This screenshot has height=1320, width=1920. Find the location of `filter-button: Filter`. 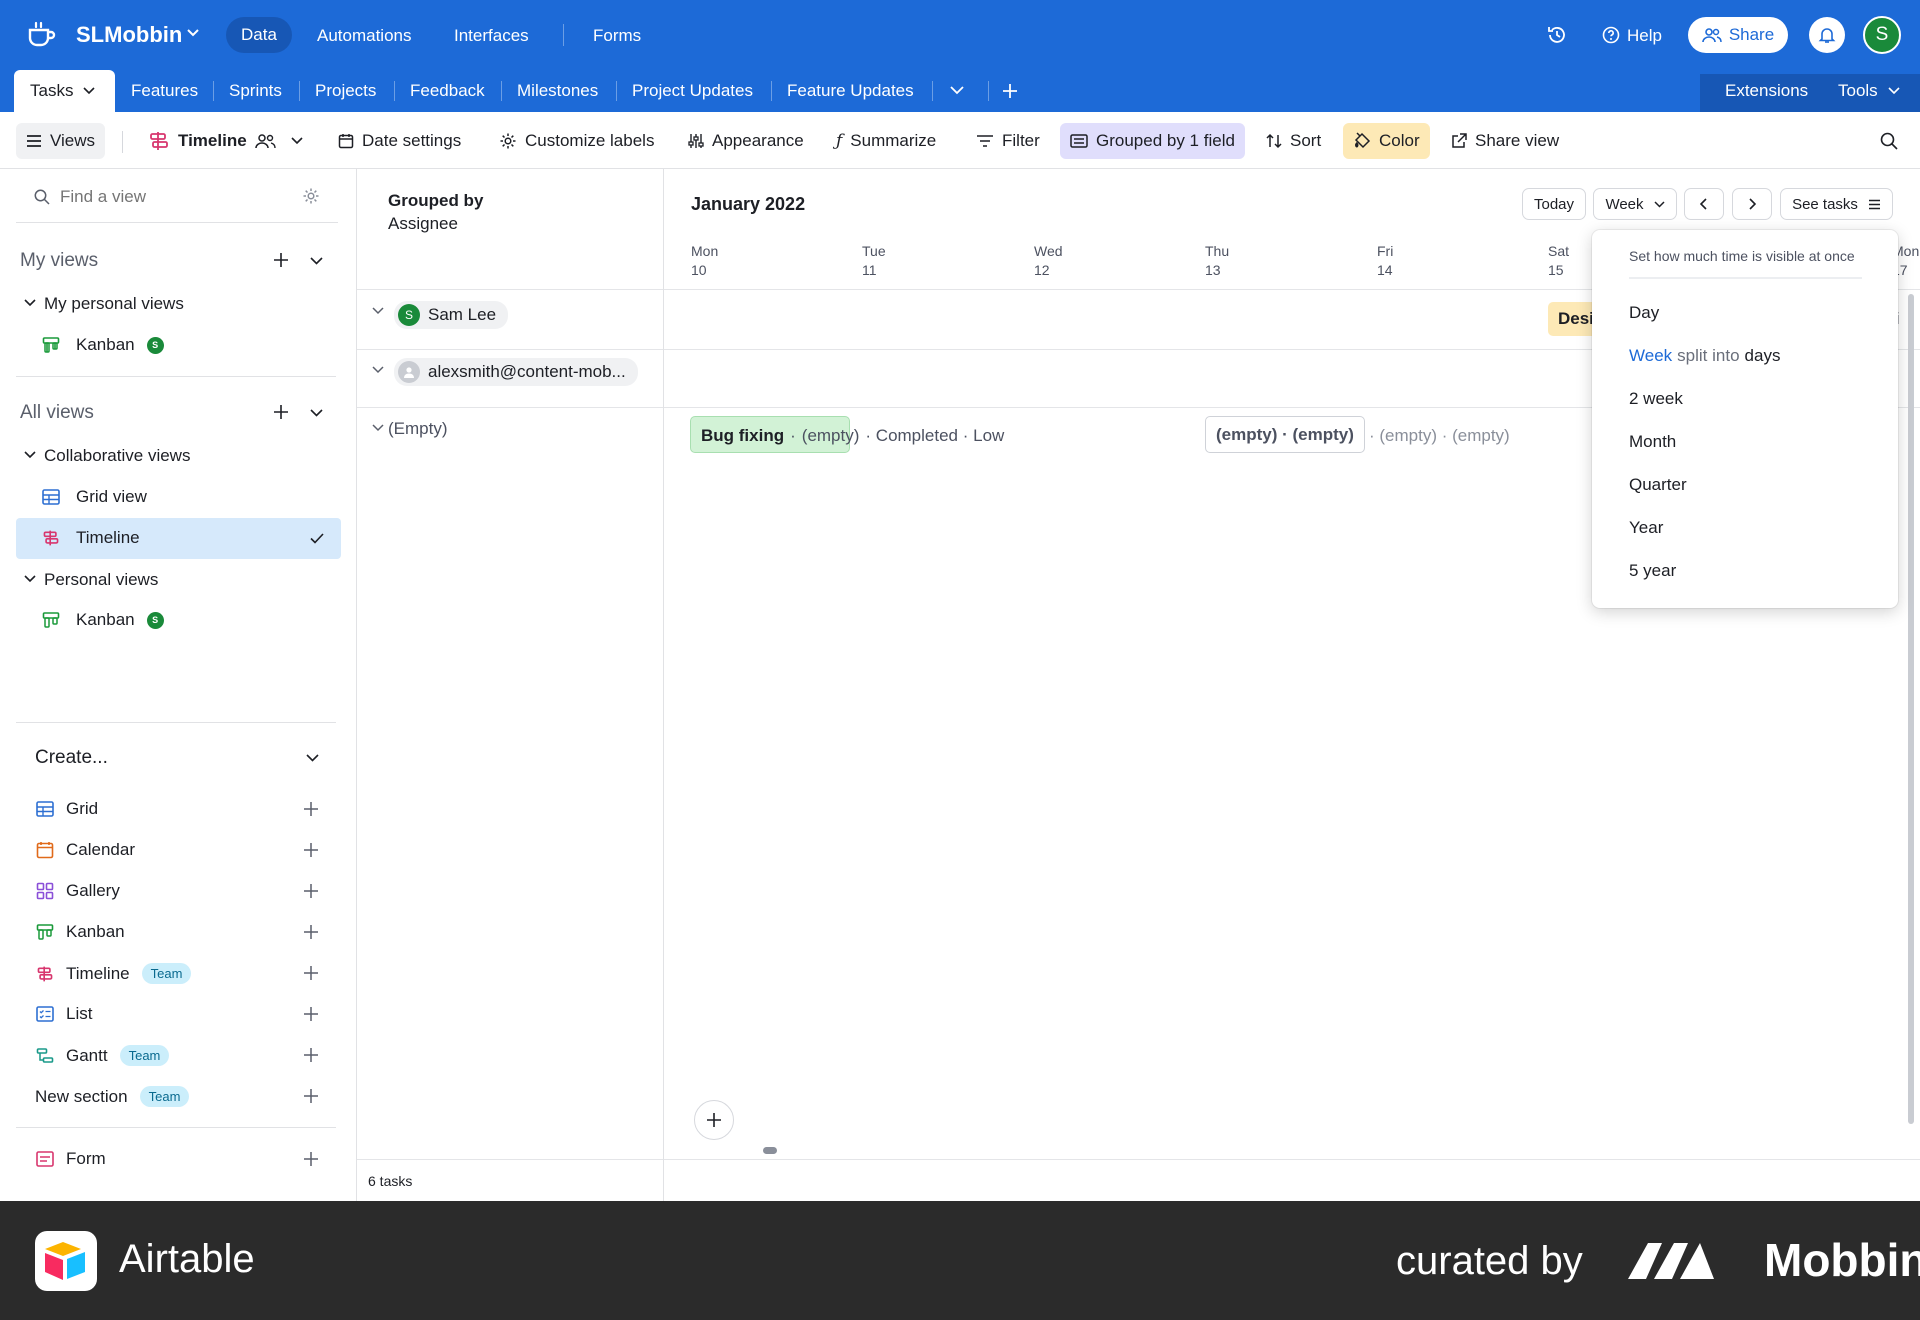

filter-button: Filter is located at coordinates (1008, 141).